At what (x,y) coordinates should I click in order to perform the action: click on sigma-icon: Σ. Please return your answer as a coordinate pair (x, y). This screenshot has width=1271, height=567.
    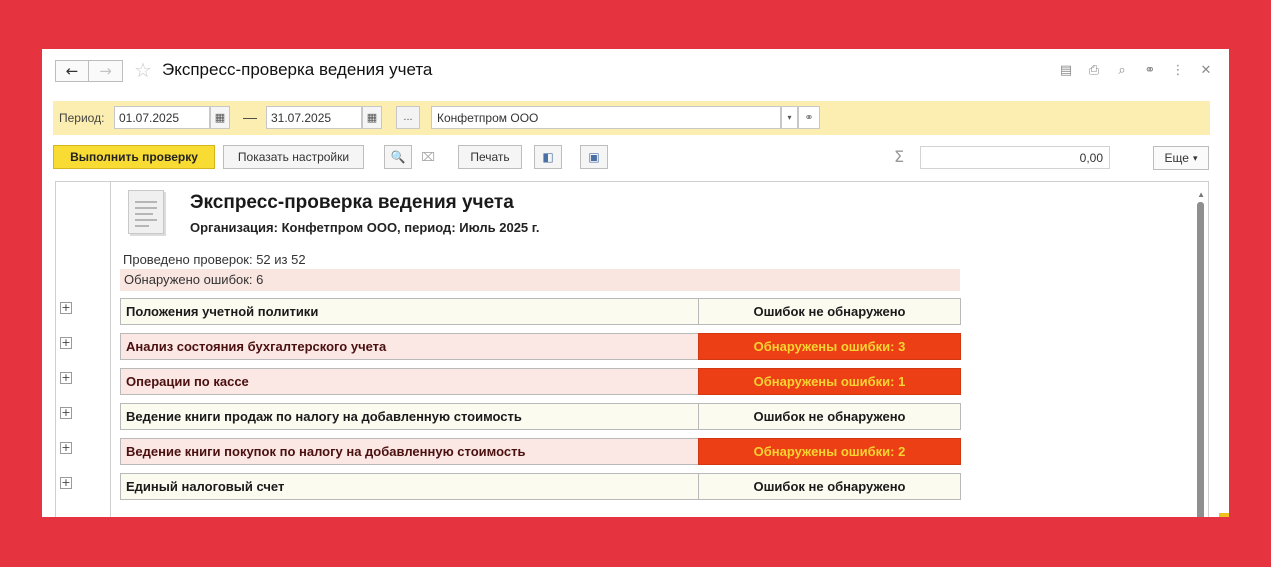
    Looking at the image, I should click on (899, 156).